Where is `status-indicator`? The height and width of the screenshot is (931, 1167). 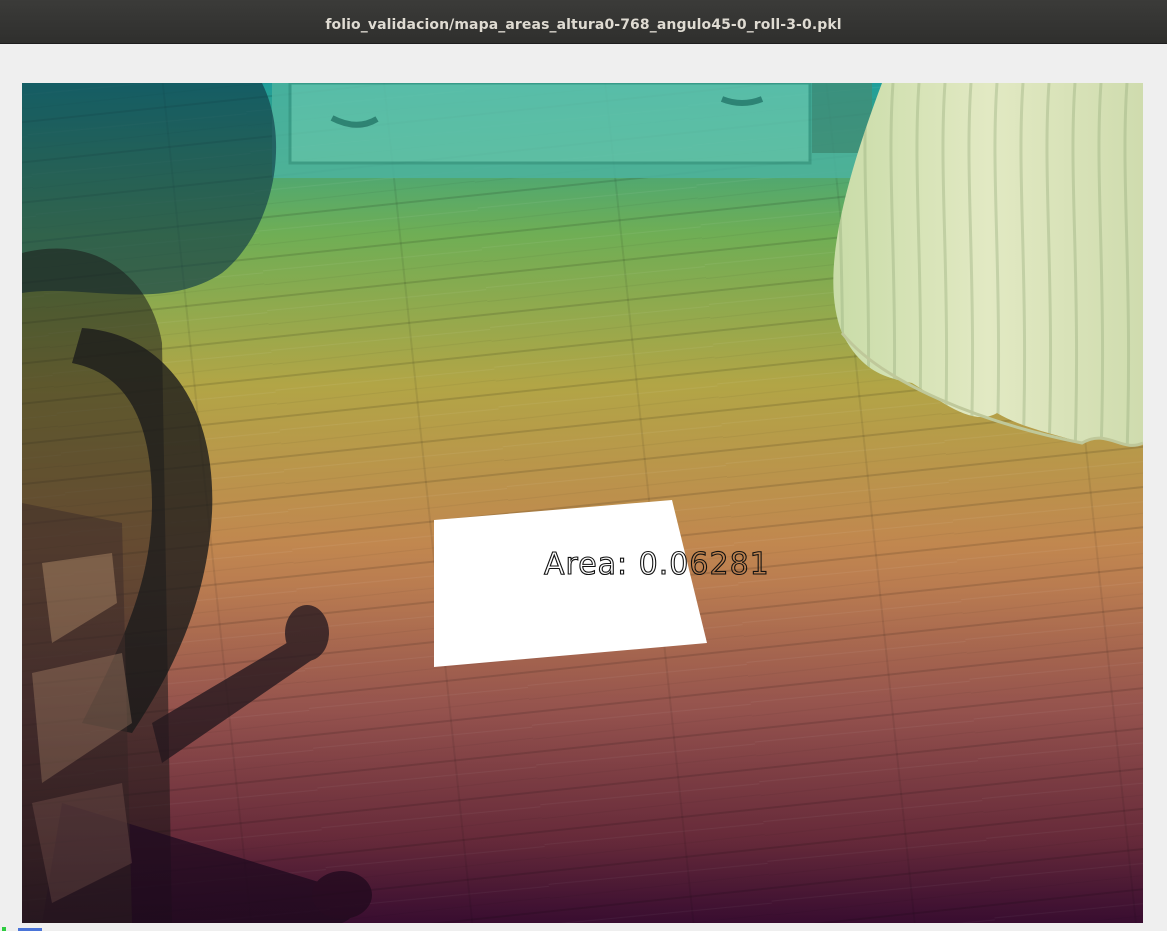
status-indicator is located at coordinates (30, 928).